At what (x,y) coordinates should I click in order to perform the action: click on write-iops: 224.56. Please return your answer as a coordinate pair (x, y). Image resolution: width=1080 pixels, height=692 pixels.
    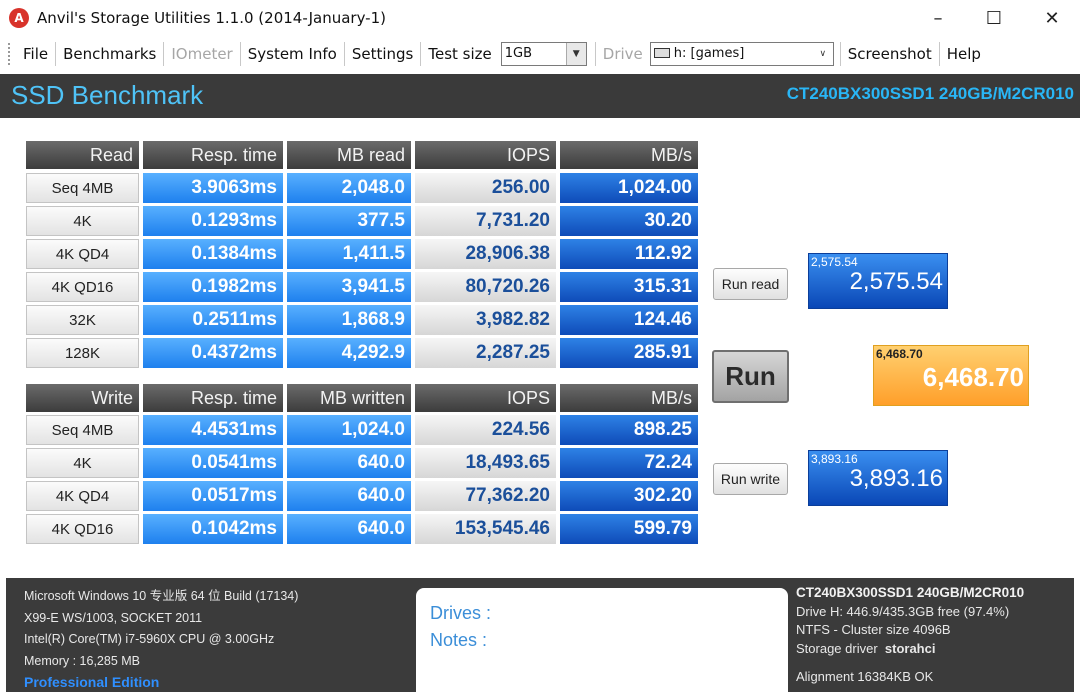
    Looking at the image, I should click on (485, 430).